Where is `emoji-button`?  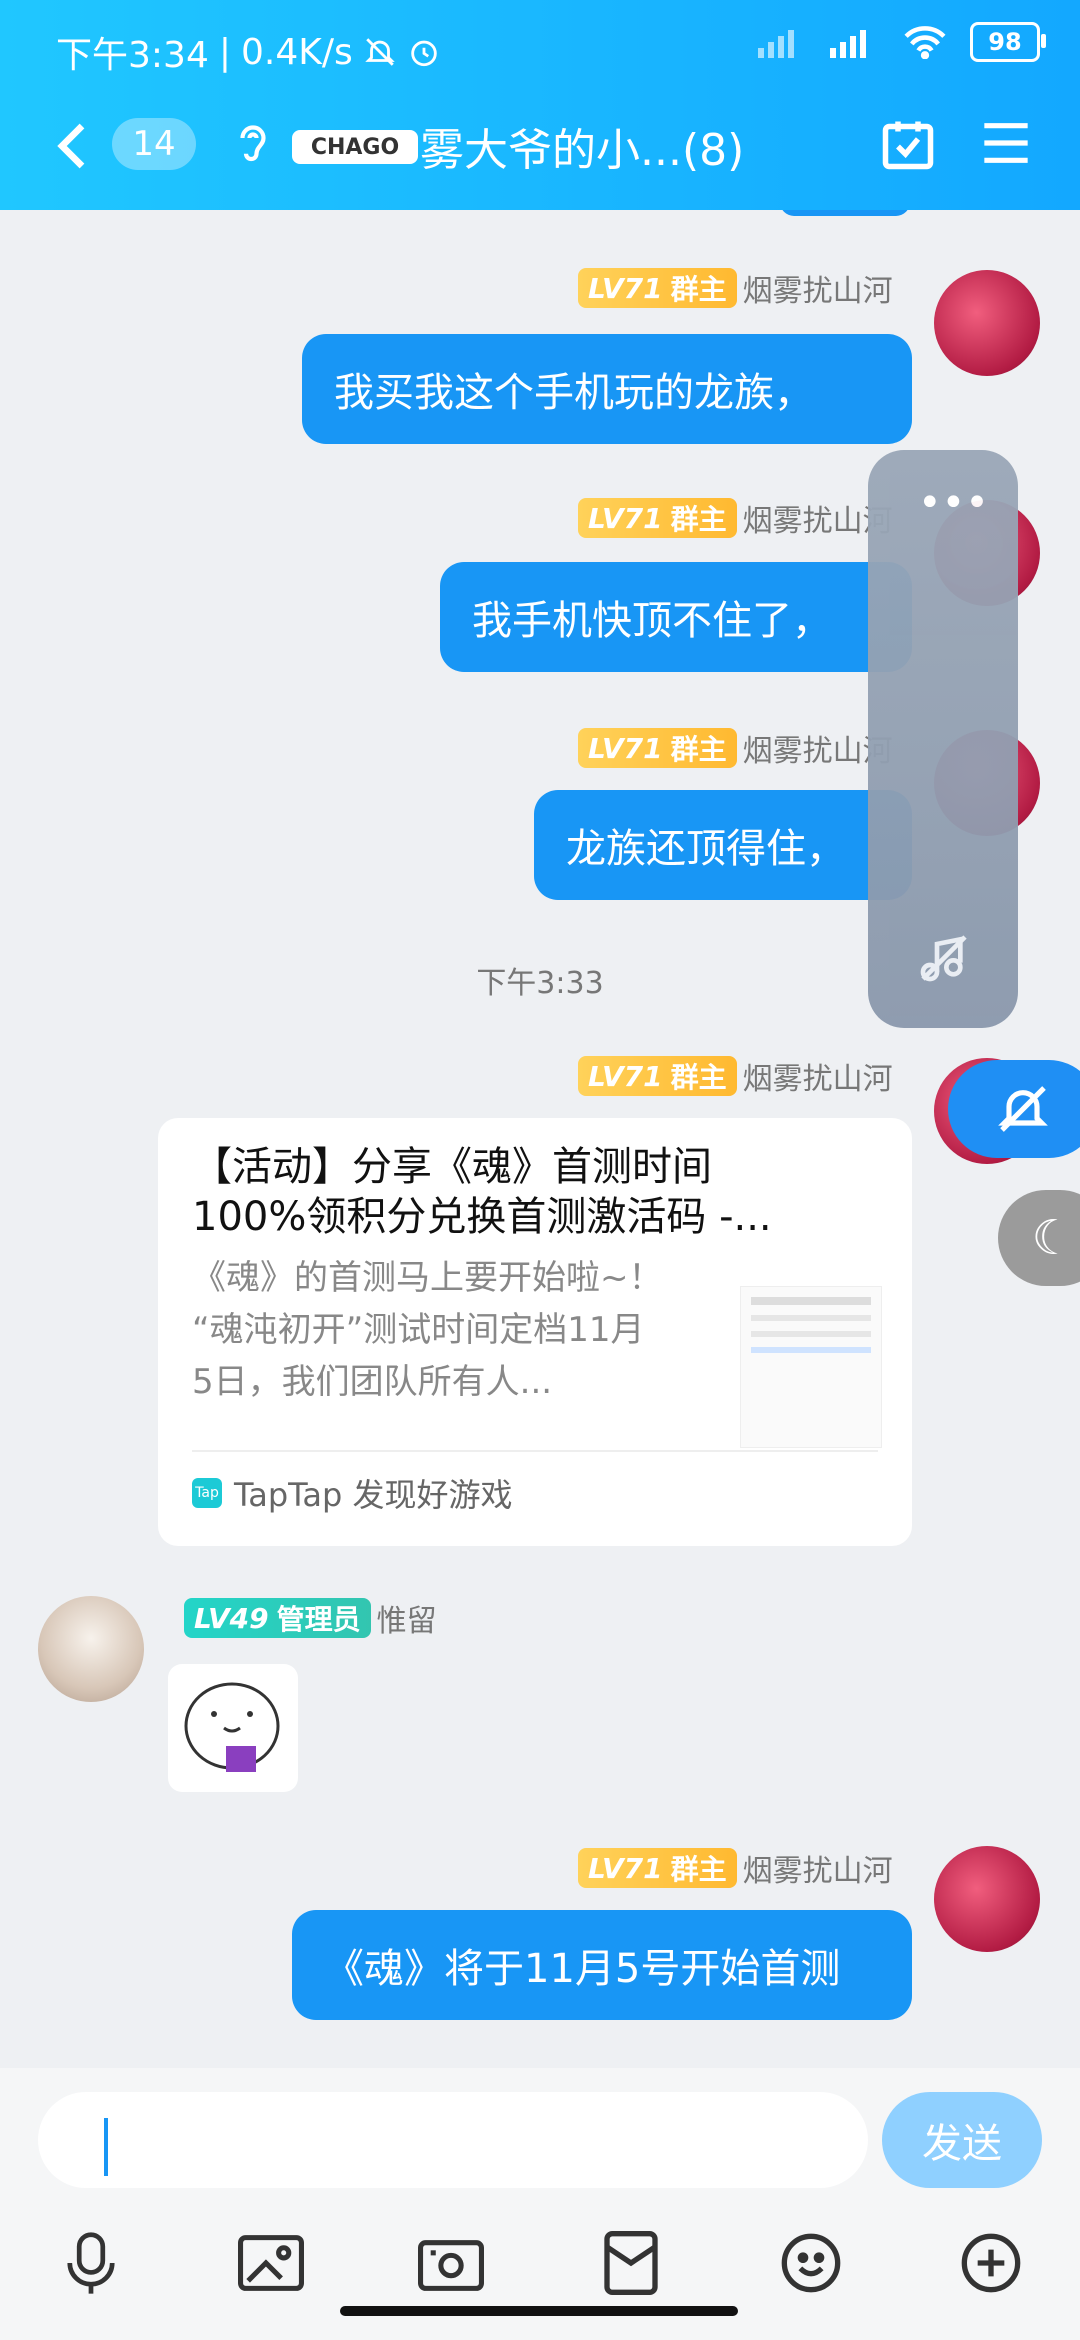 emoji-button is located at coordinates (811, 2263).